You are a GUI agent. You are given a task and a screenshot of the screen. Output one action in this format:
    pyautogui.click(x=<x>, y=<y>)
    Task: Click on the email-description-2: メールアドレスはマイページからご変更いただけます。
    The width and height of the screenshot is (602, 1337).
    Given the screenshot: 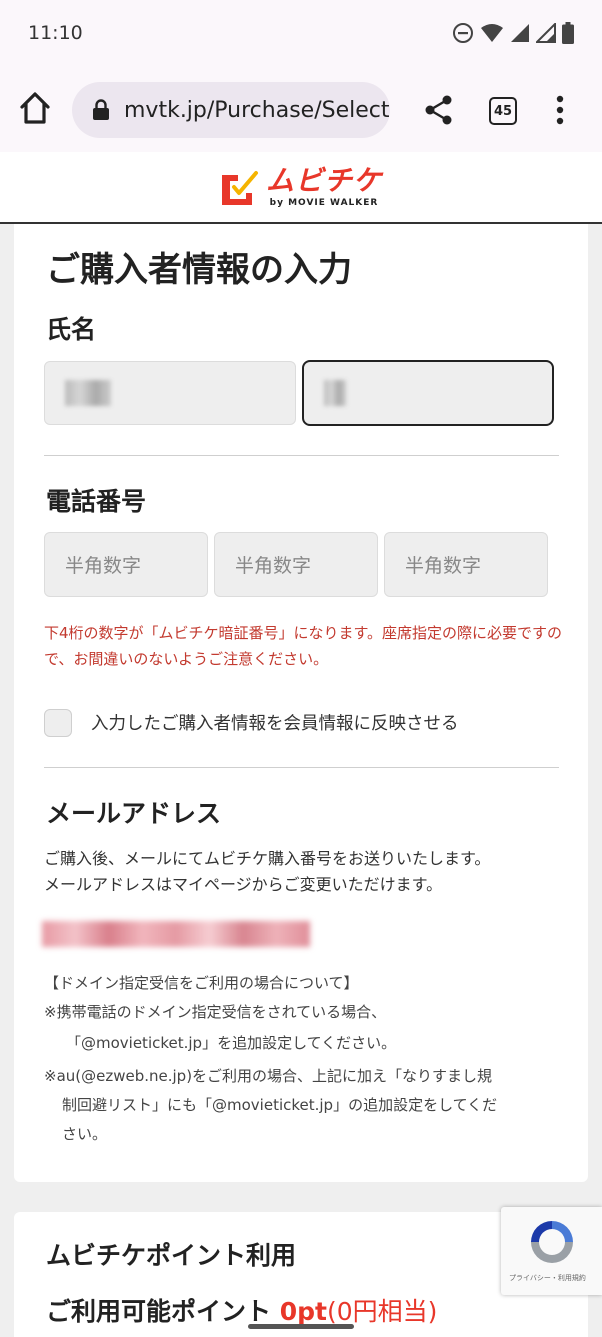 What is the action you would take?
    pyautogui.click(x=243, y=884)
    